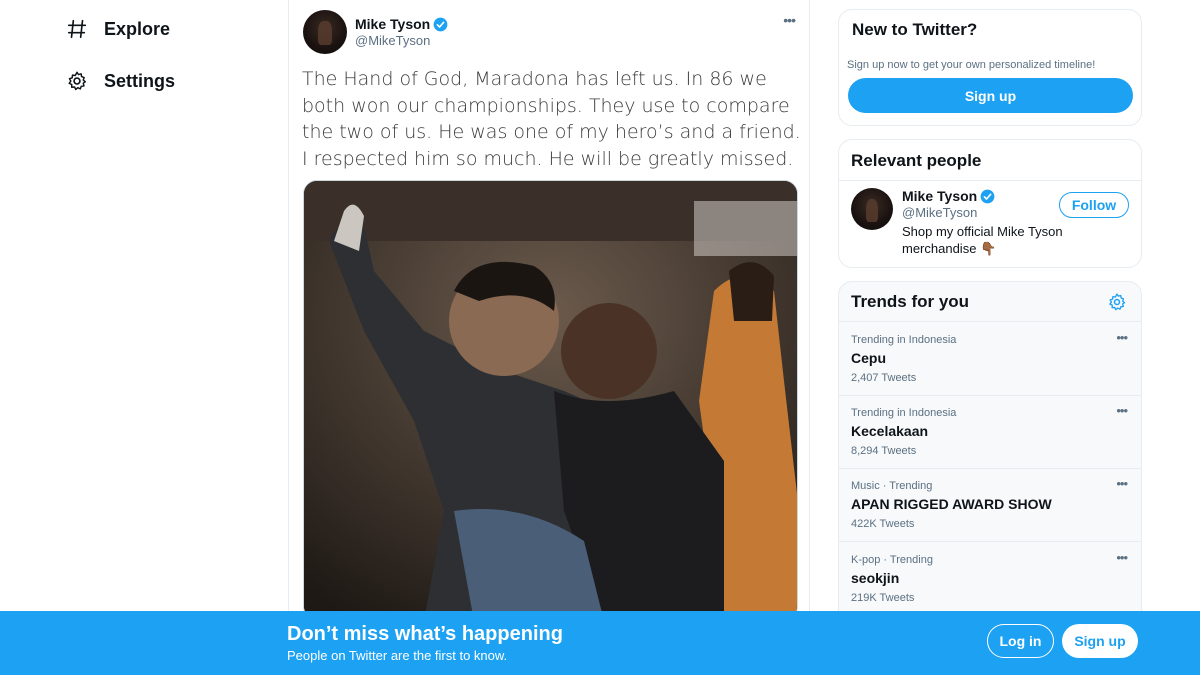 The image size is (1200, 675). What do you see at coordinates (910, 301) in the screenshot?
I see `card-title: Trends for you` at bounding box center [910, 301].